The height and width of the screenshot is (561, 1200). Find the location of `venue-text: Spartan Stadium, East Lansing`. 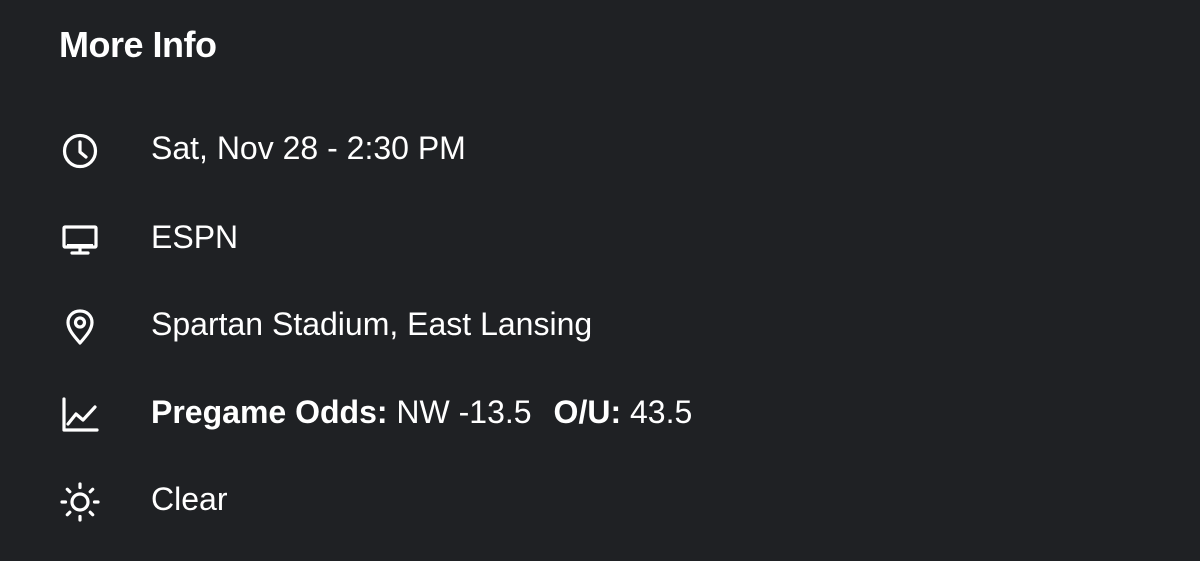

venue-text: Spartan Stadium, East Lansing is located at coordinates (372, 324).